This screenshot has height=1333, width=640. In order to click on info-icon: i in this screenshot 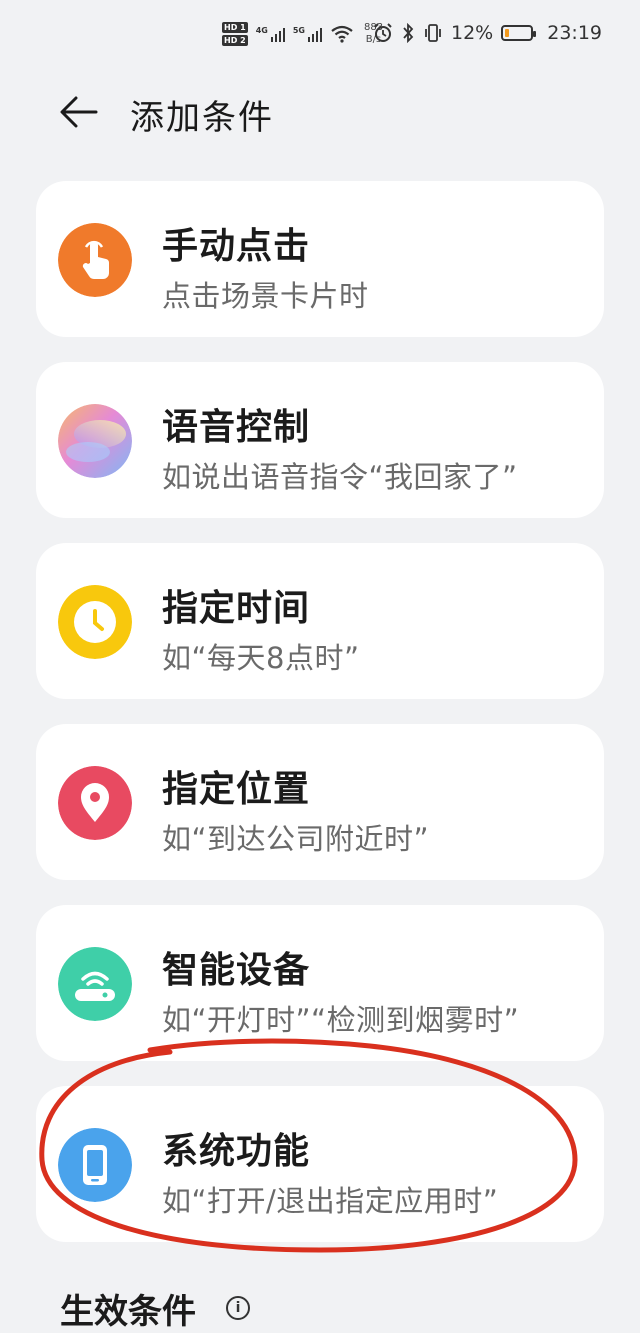, I will do `click(238, 1308)`.